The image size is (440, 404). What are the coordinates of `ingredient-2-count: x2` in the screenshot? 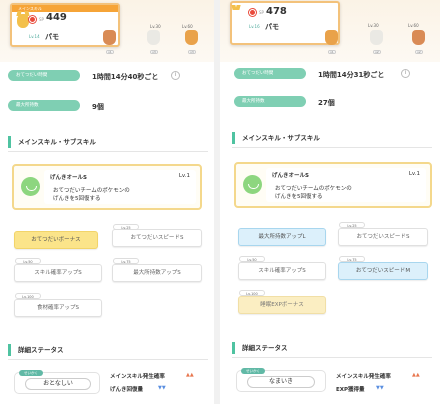 It's located at (377, 52).